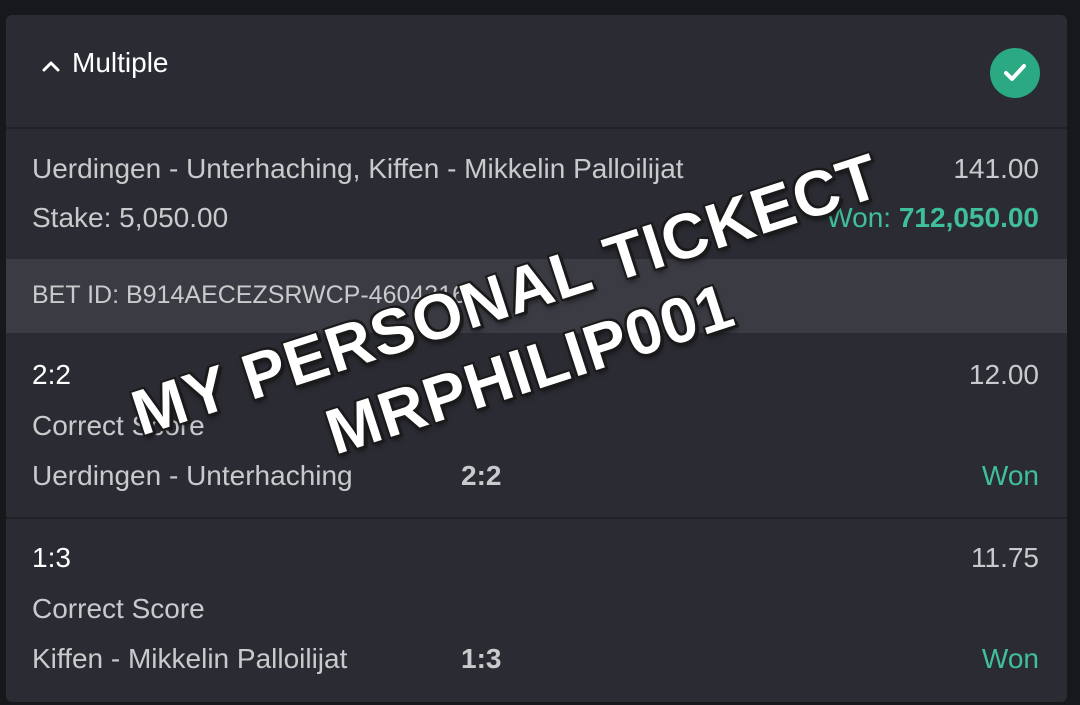  Describe the element at coordinates (968, 217) in the screenshot. I see `won-amount: 712,050.00` at that location.